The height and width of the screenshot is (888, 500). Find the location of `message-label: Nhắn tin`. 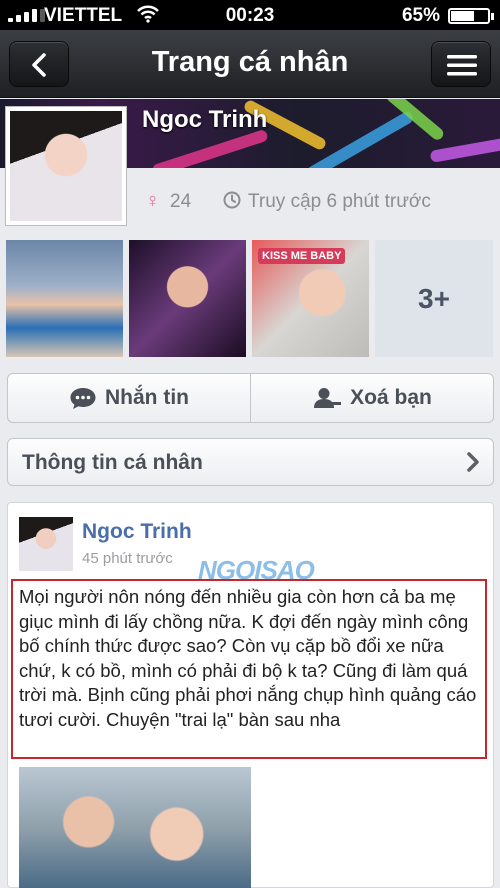

message-label: Nhắn tin is located at coordinates (147, 397).